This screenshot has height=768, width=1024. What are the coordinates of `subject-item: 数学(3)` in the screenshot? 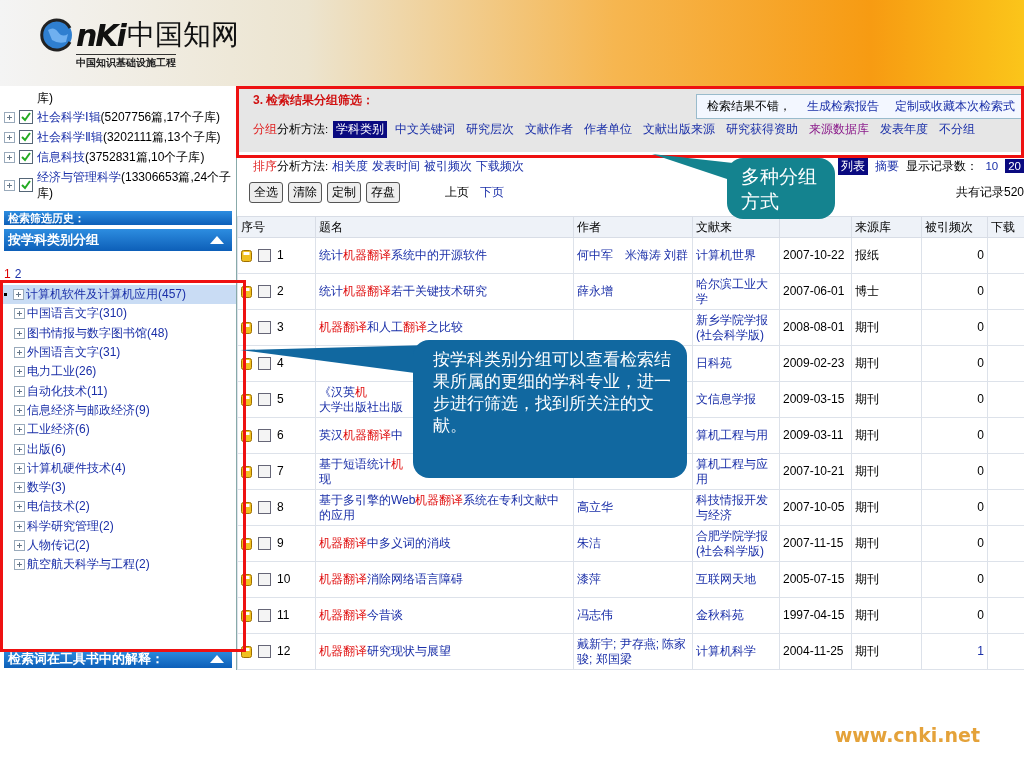 It's located at (118, 487).